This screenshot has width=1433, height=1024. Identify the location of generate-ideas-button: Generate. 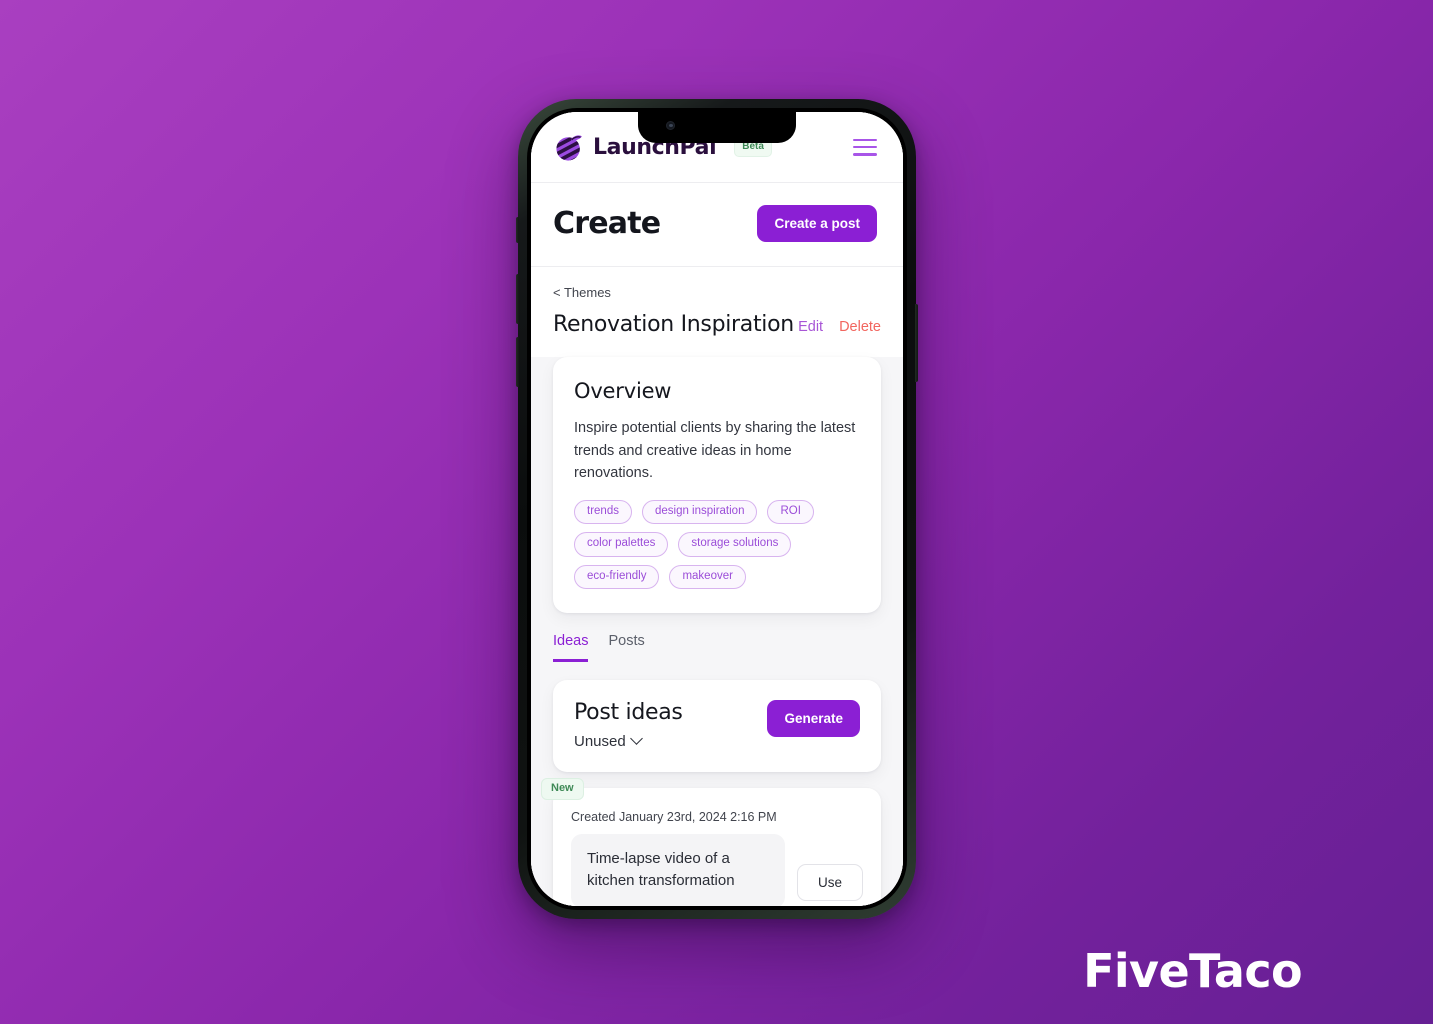
(813, 719).